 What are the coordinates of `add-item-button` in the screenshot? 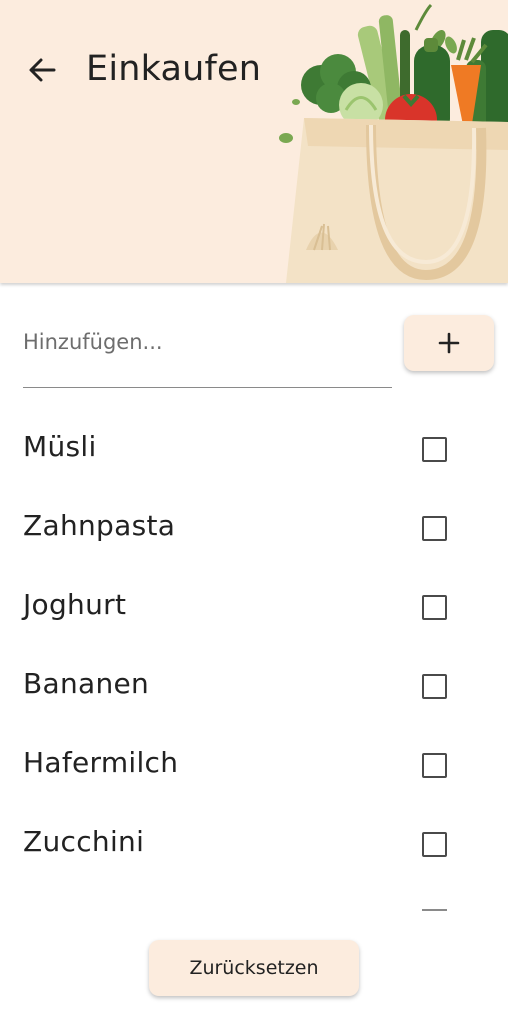 It's located at (449, 343).